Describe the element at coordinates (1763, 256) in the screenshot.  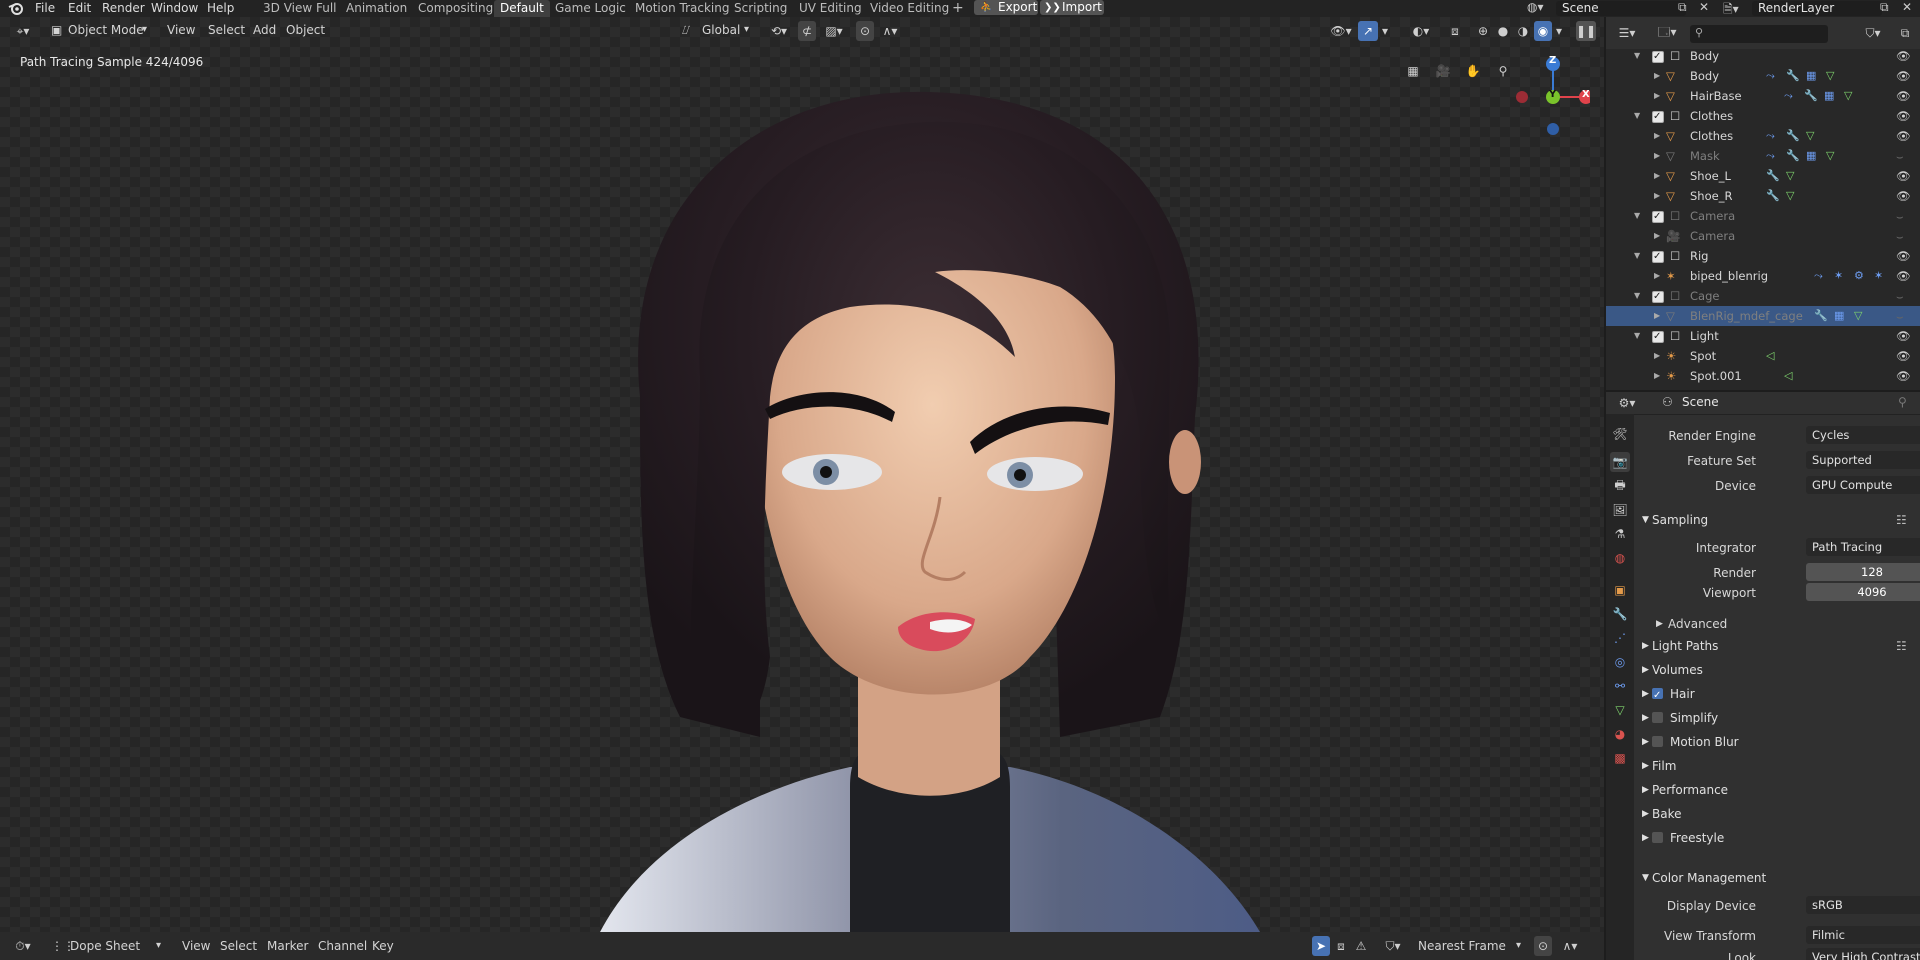
I see `outliner-collection-row: ▼ ☐ Rig 👁` at that location.